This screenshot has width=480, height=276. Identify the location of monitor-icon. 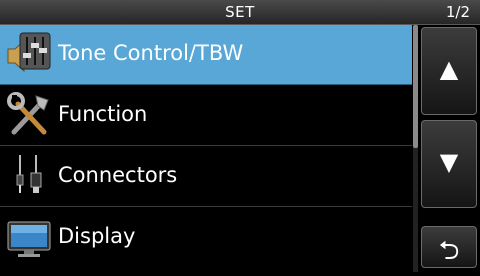
(29, 237).